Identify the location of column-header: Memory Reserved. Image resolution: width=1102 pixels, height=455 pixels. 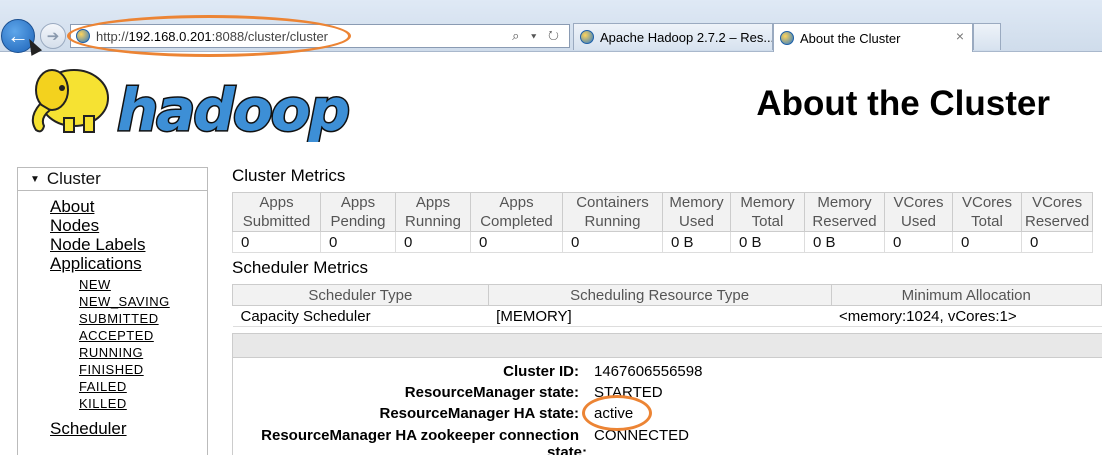
(844, 212).